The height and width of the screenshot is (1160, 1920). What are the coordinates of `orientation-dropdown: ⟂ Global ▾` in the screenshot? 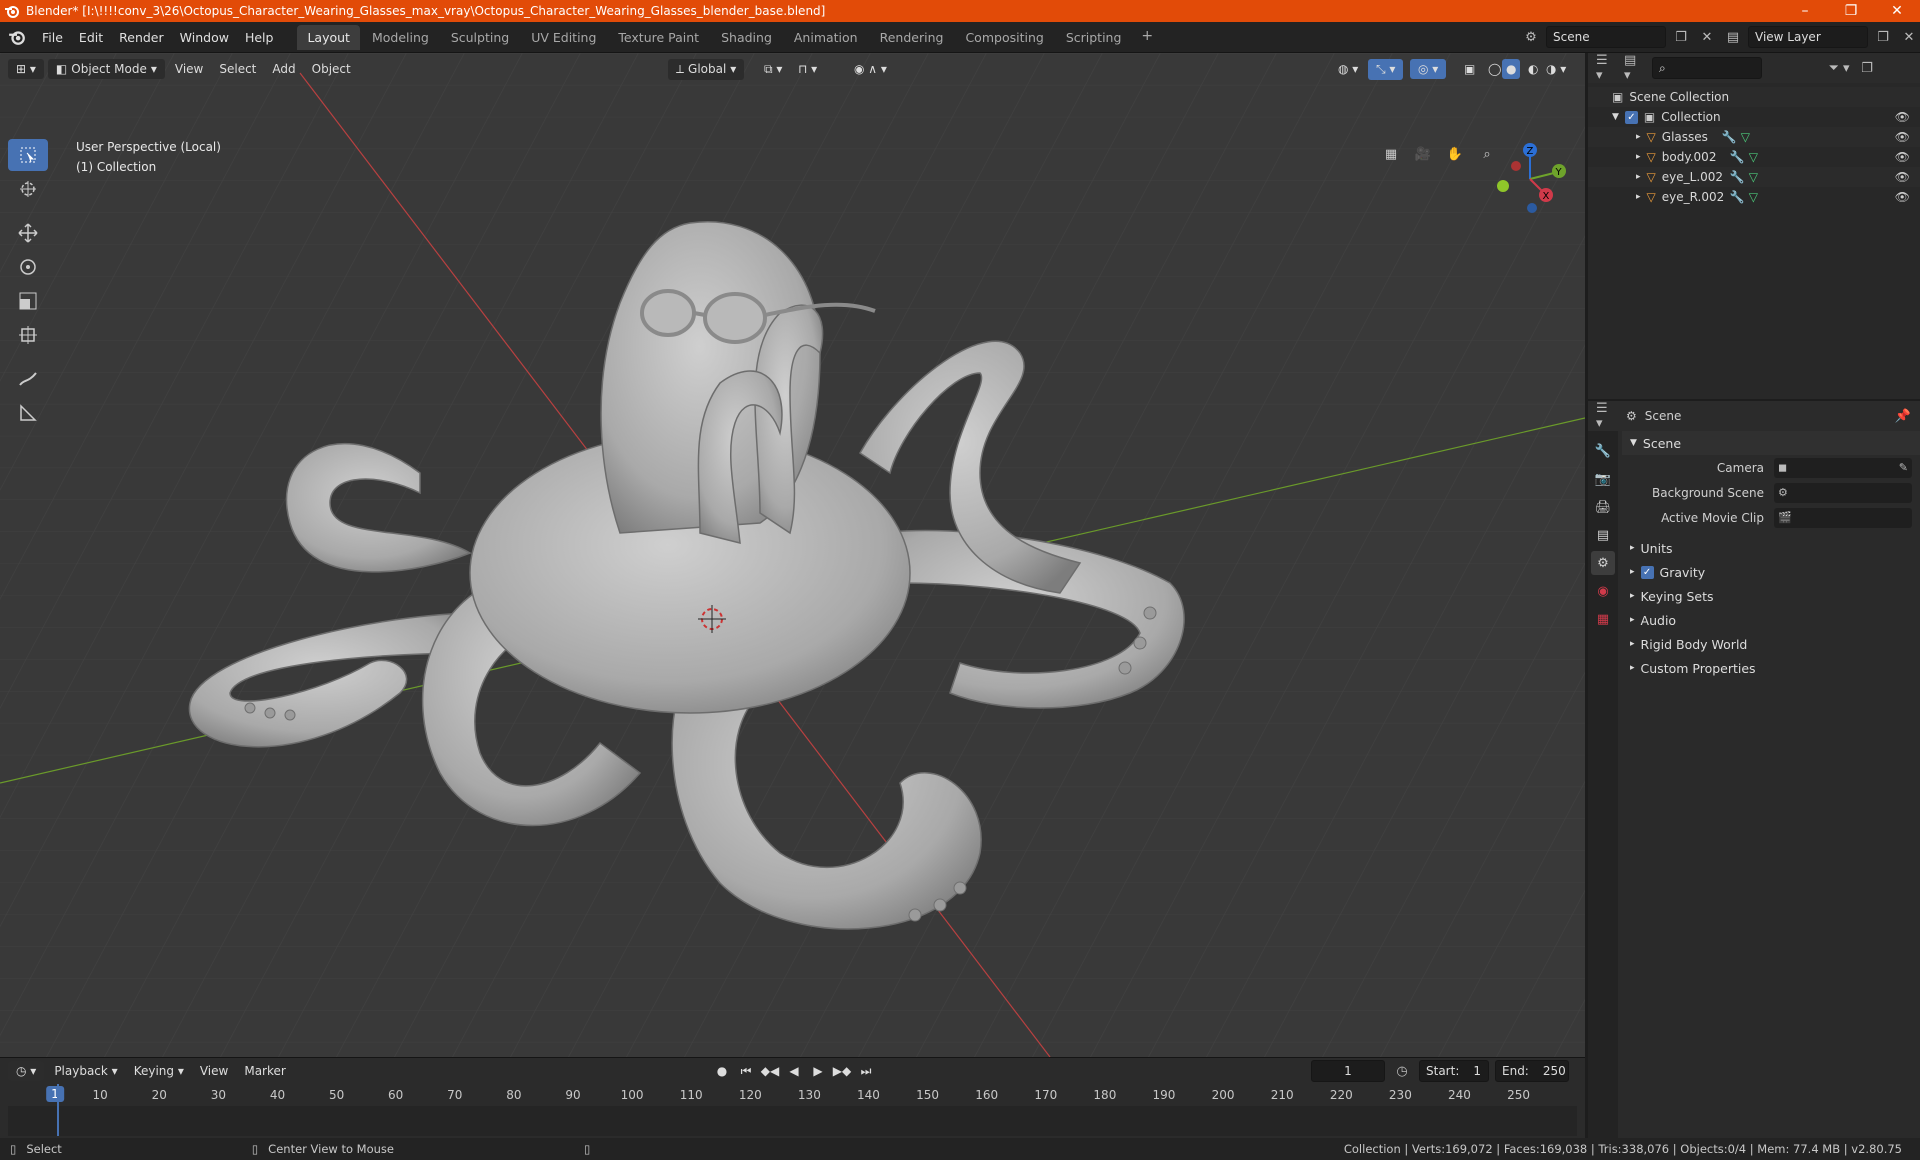 It's located at (706, 69).